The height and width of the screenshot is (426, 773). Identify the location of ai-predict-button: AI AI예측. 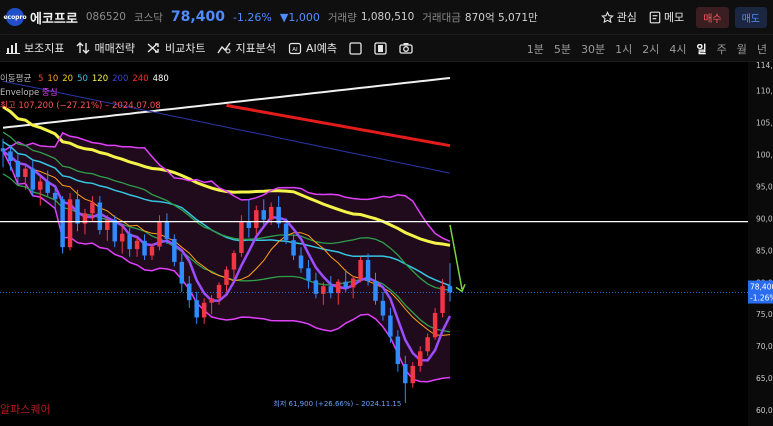
(312, 48).